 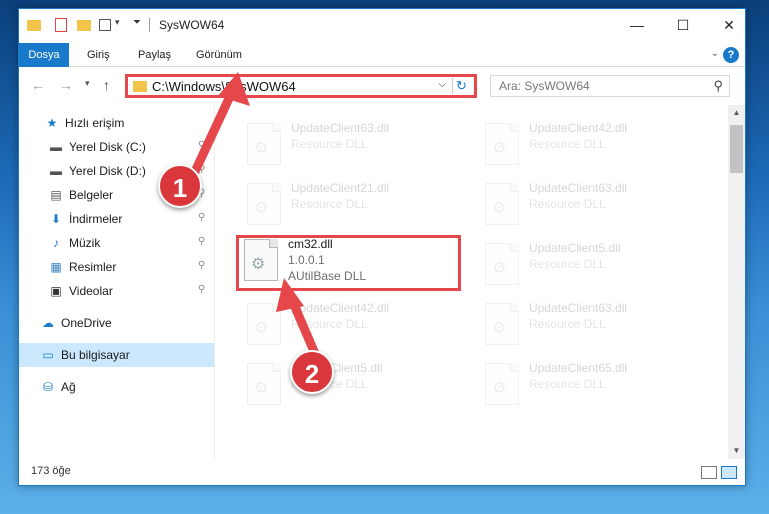 I want to click on recent-locations-icon: ▾, so click(x=87, y=83).